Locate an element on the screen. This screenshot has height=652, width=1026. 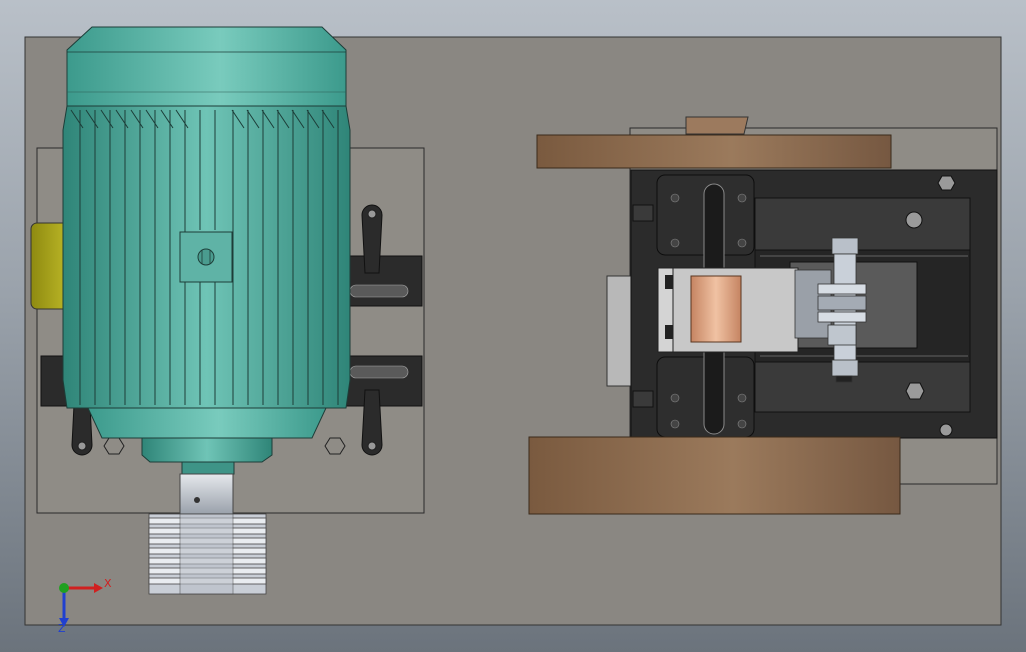
z-axis-label: Z is located at coordinates (62, 628).